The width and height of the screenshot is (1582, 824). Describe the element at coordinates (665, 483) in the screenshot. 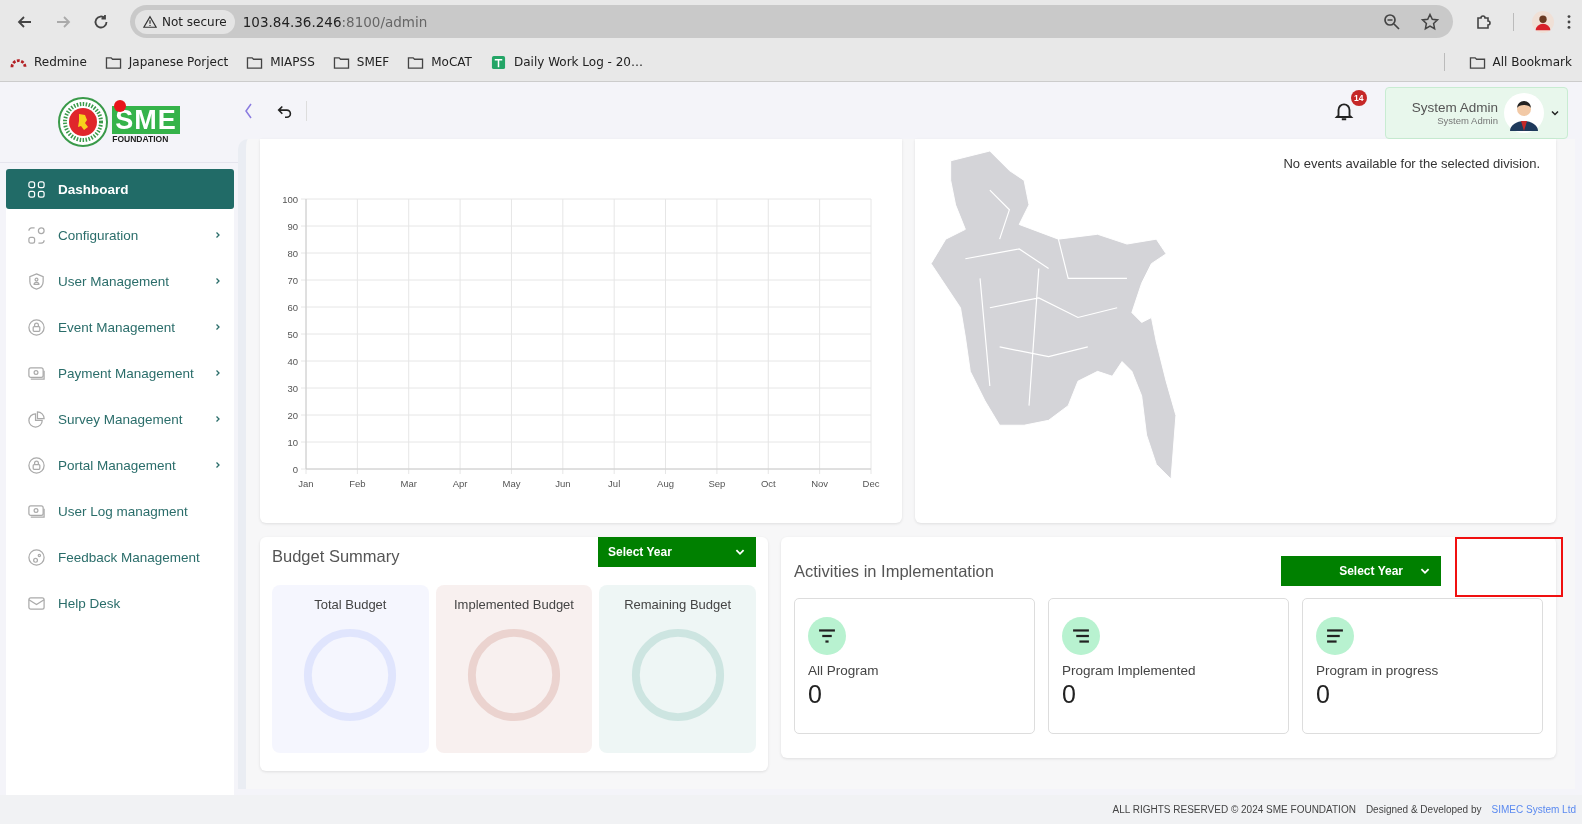

I see `axis-tick-label: Aug` at that location.